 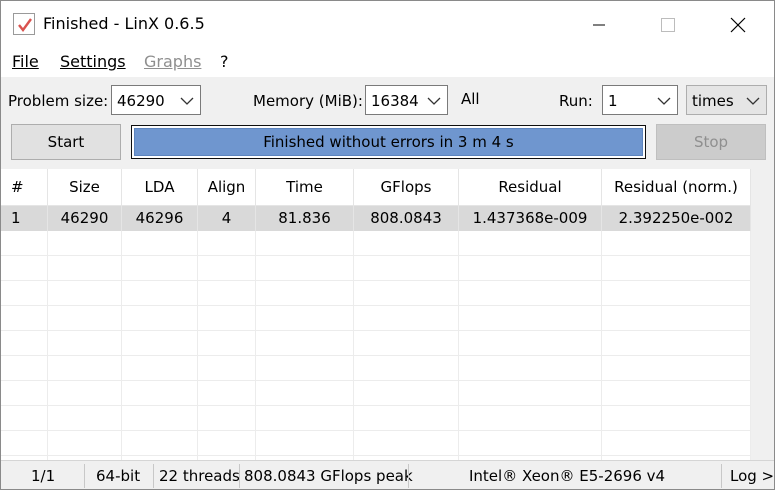 I want to click on maximize-icon, so click(x=668, y=25).